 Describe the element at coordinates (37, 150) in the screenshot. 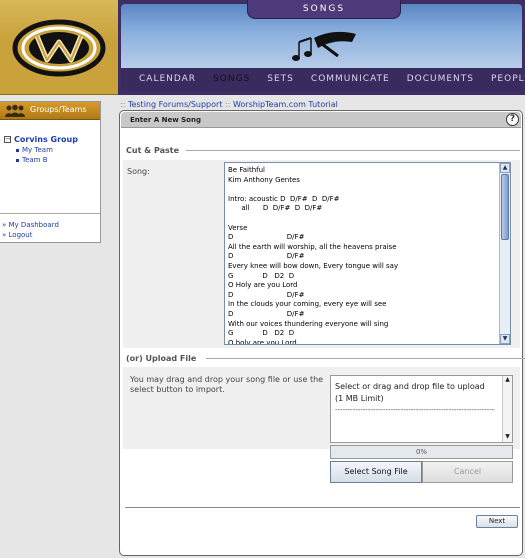

I see `team-link-my-team: My Team` at that location.